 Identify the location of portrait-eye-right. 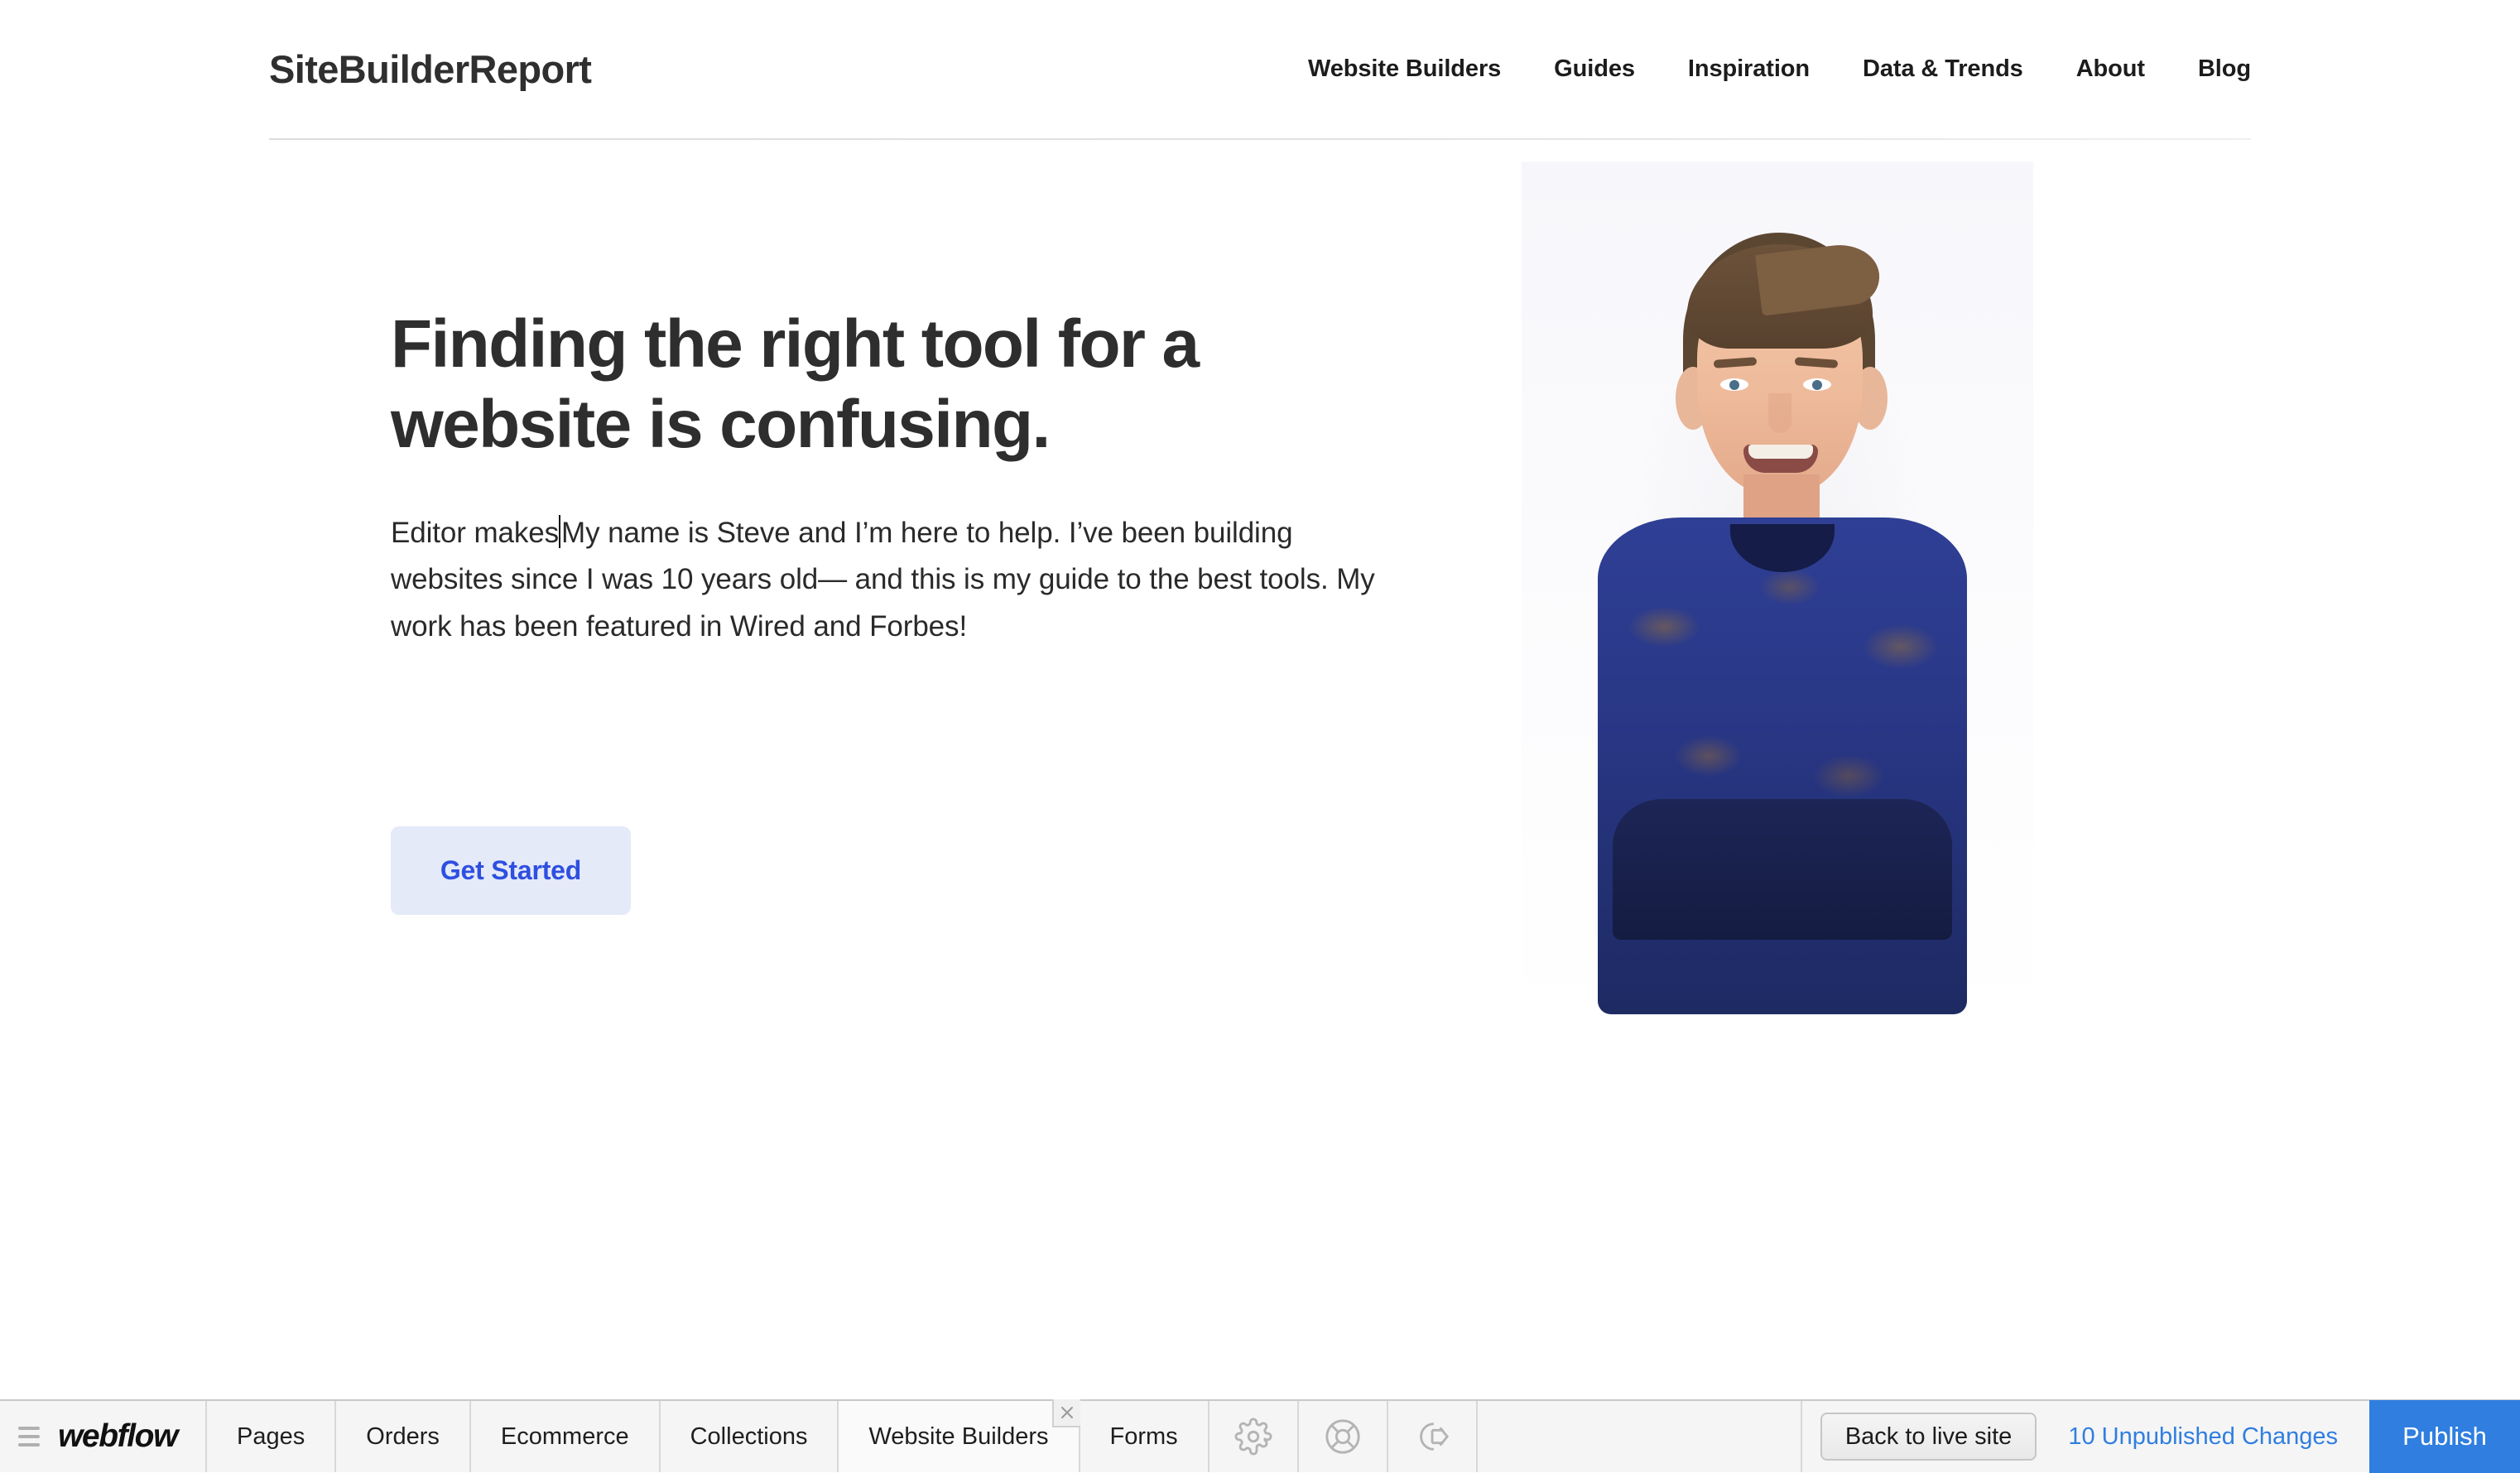
(1817, 384).